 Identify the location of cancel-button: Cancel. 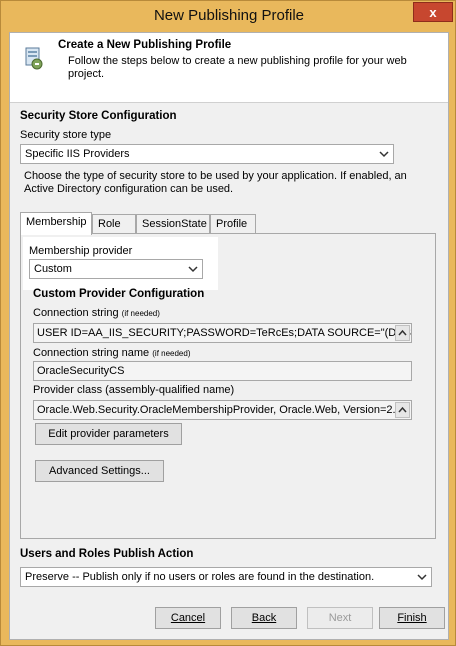
(188, 618).